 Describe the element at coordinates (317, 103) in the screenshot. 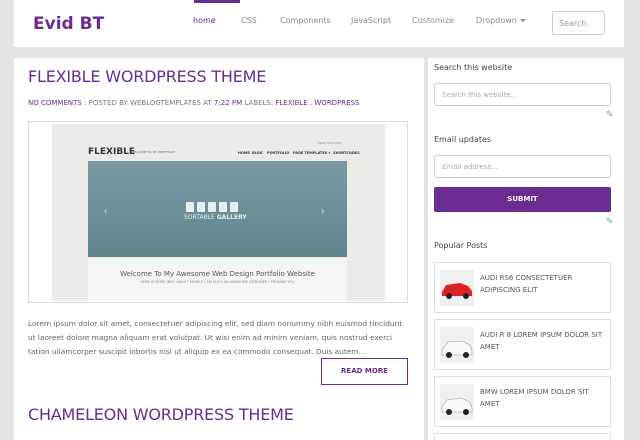

I see `post-labels-link: FLEXIBLE . WORDPRESS` at that location.